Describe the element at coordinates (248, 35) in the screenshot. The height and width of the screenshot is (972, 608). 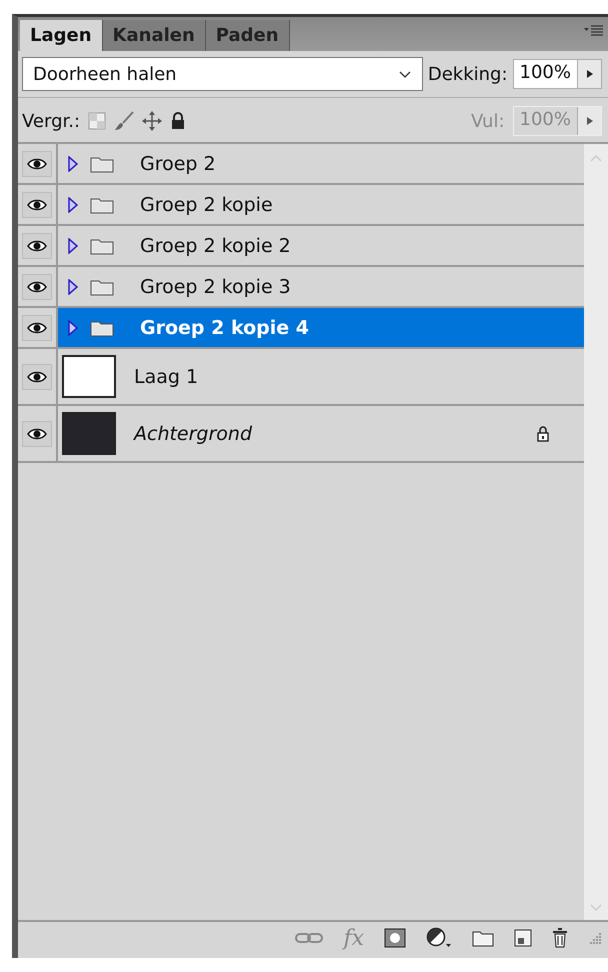
I see `panel-tab: Paden` at that location.